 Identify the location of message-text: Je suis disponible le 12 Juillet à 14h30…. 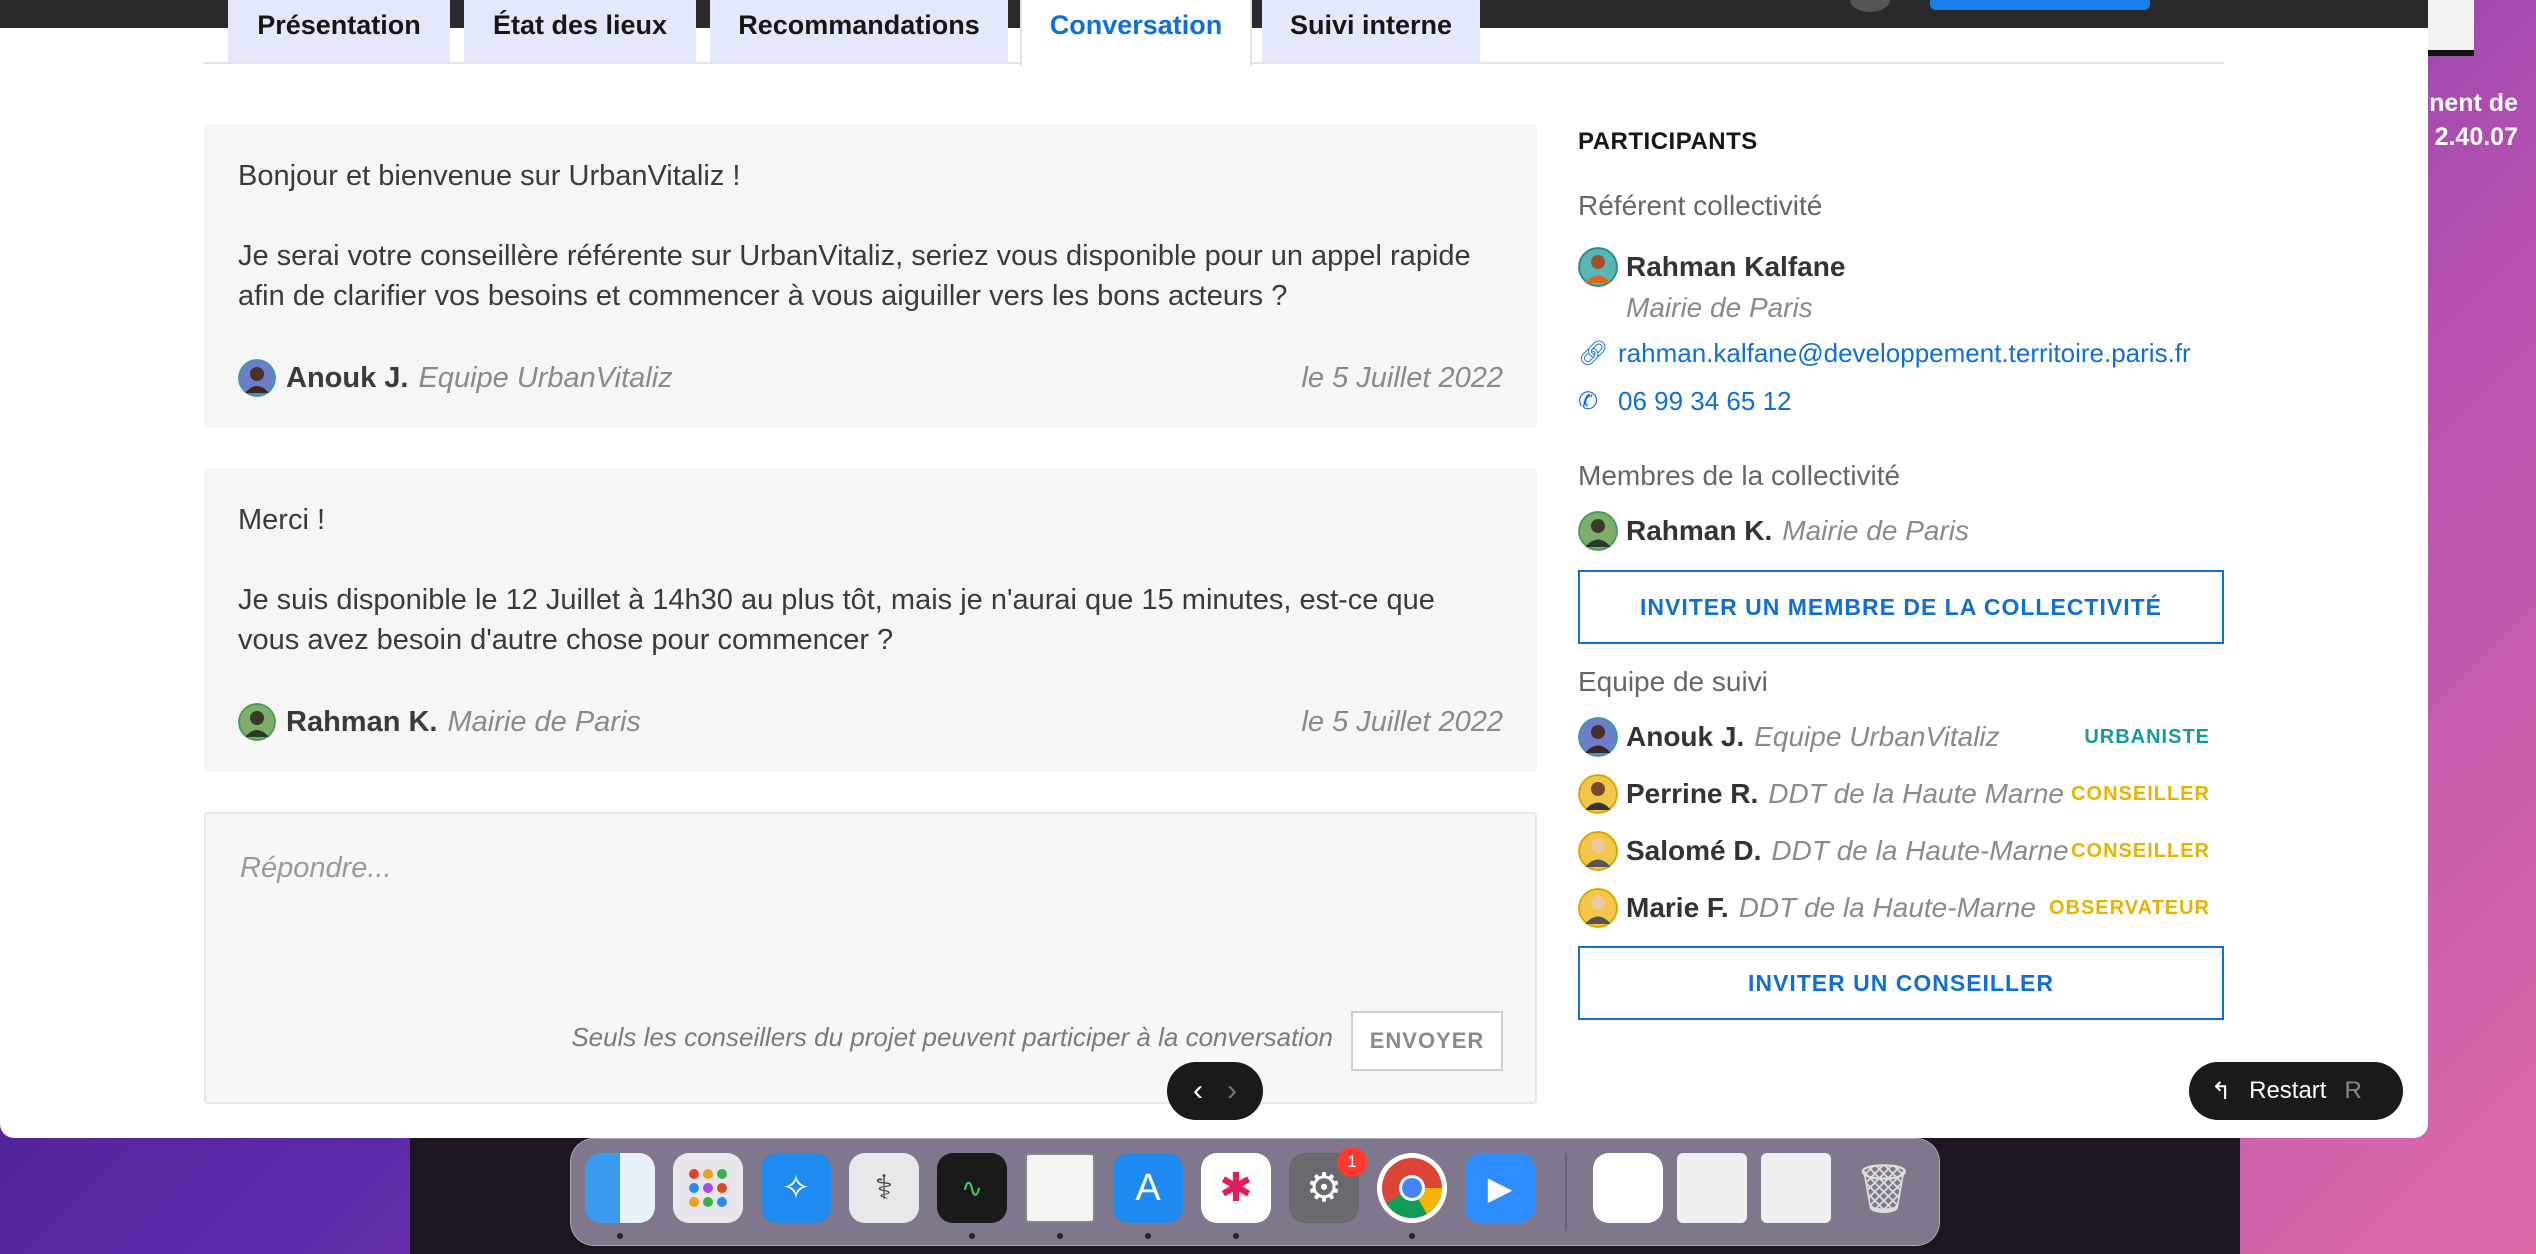
(836, 620).